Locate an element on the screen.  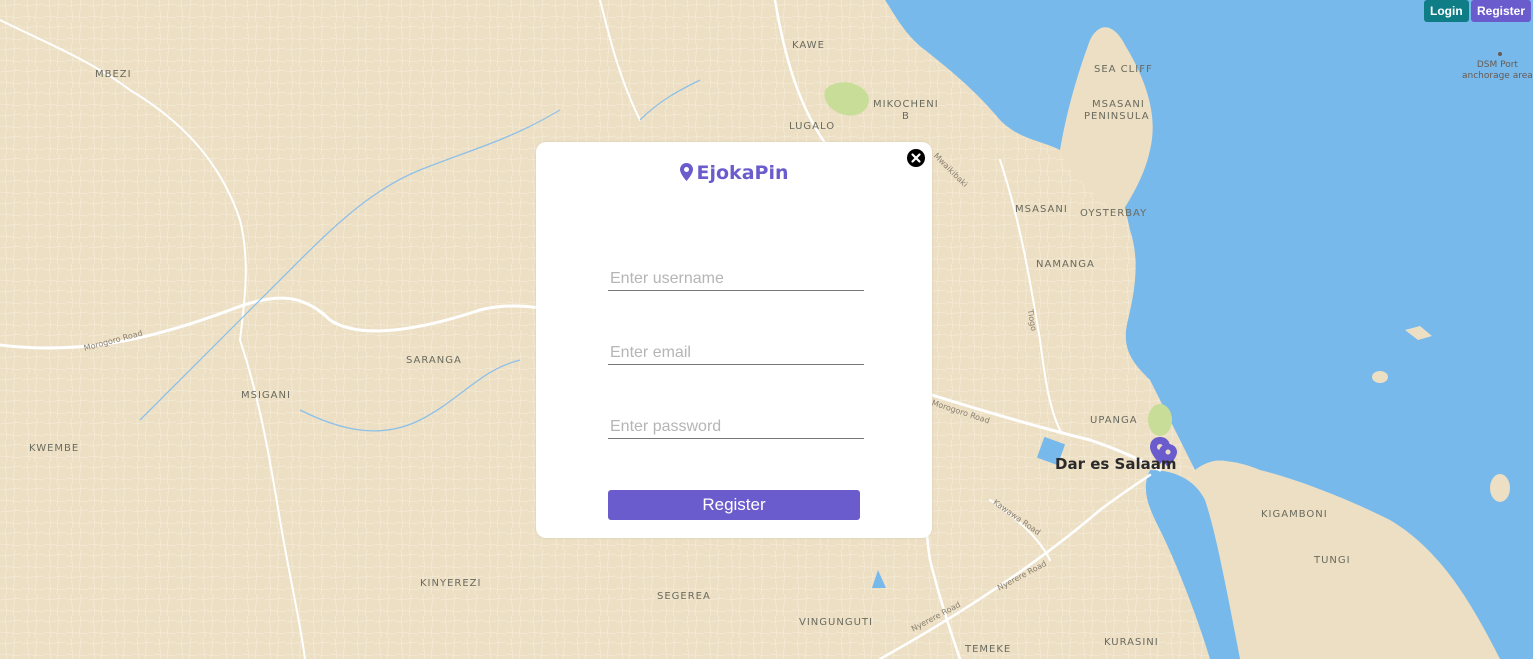
place-label: UPANGA is located at coordinates (1114, 420).